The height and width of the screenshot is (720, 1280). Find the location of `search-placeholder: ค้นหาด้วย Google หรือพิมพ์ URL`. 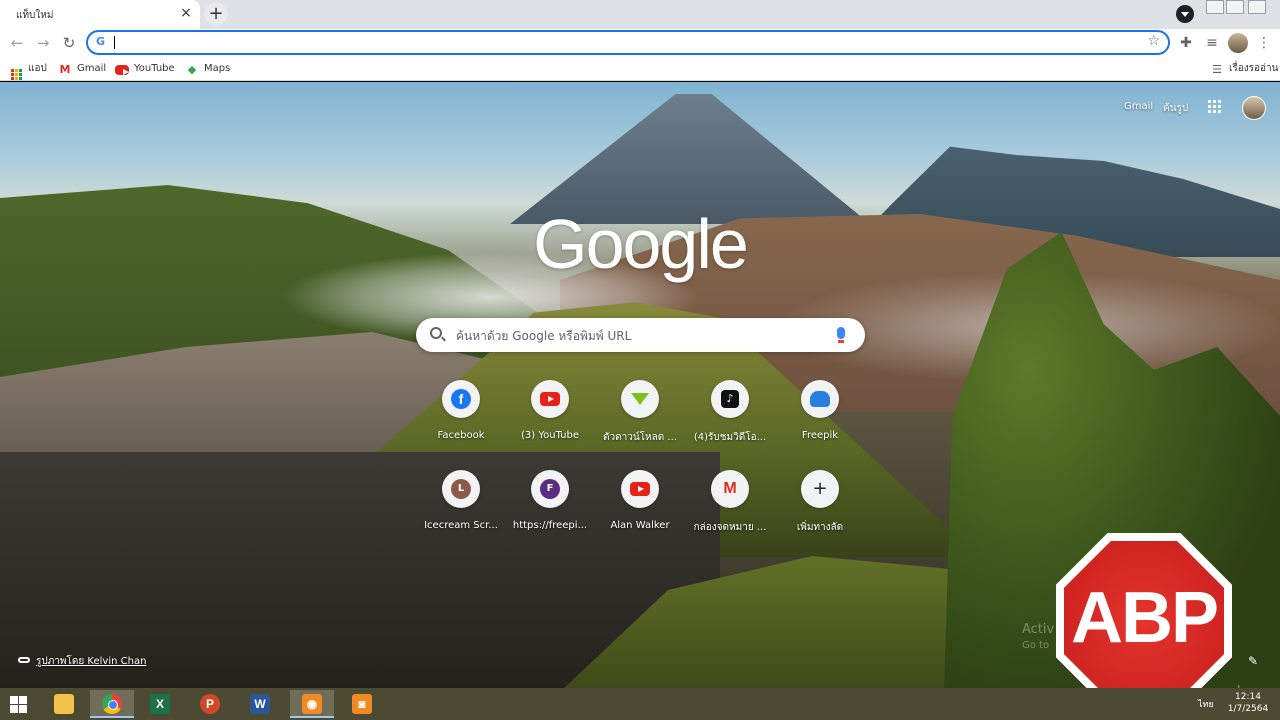

search-placeholder: ค้นหาด้วย Google หรือพิมพ์ URL is located at coordinates (544, 336).